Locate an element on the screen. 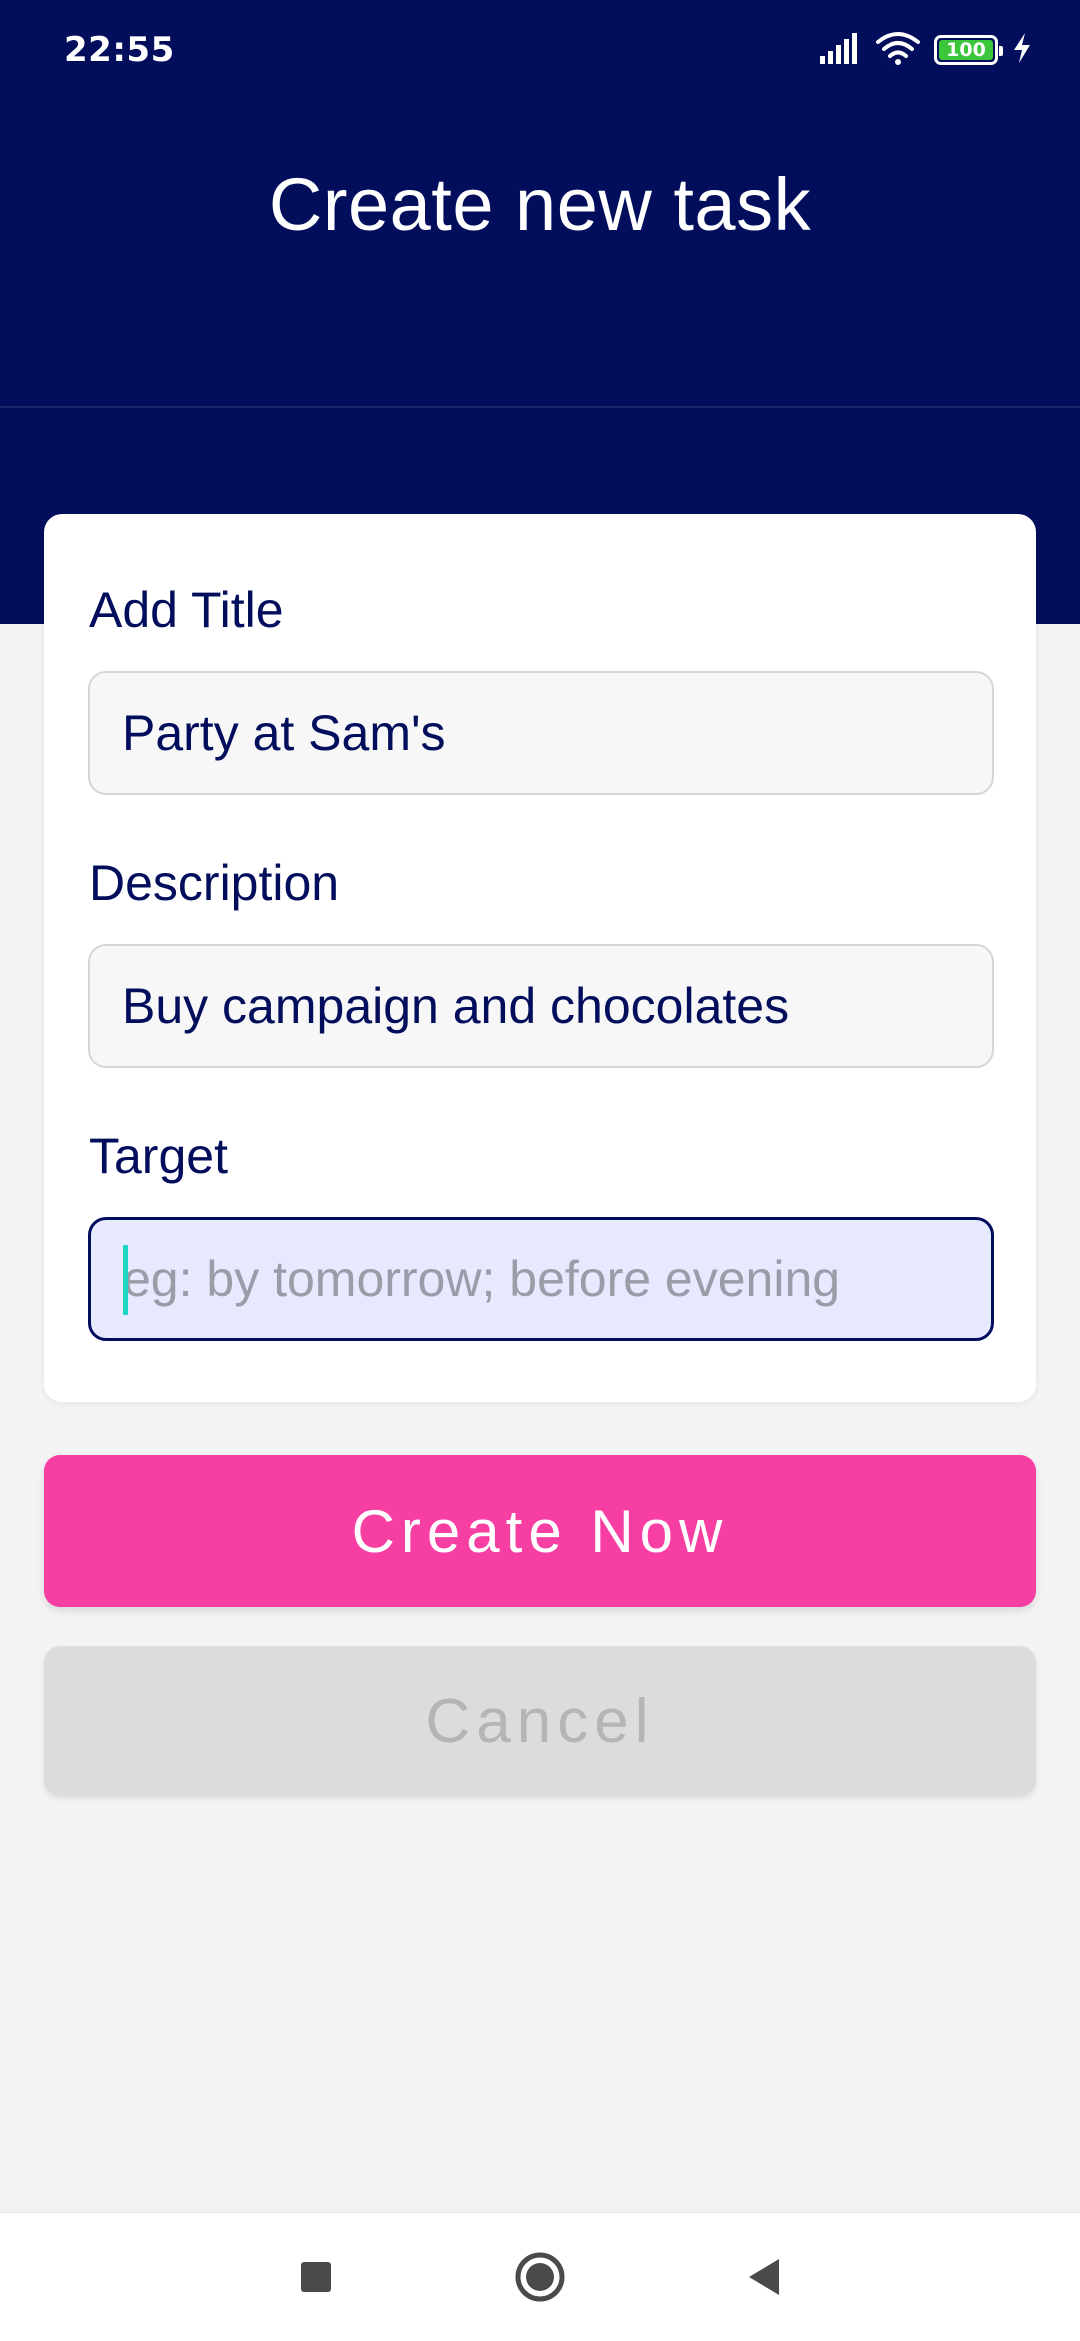 Image resolution: width=1080 pixels, height=2341 pixels. target-input-placeholder: eg: by tomorrow; before evening is located at coordinates (482, 1279).